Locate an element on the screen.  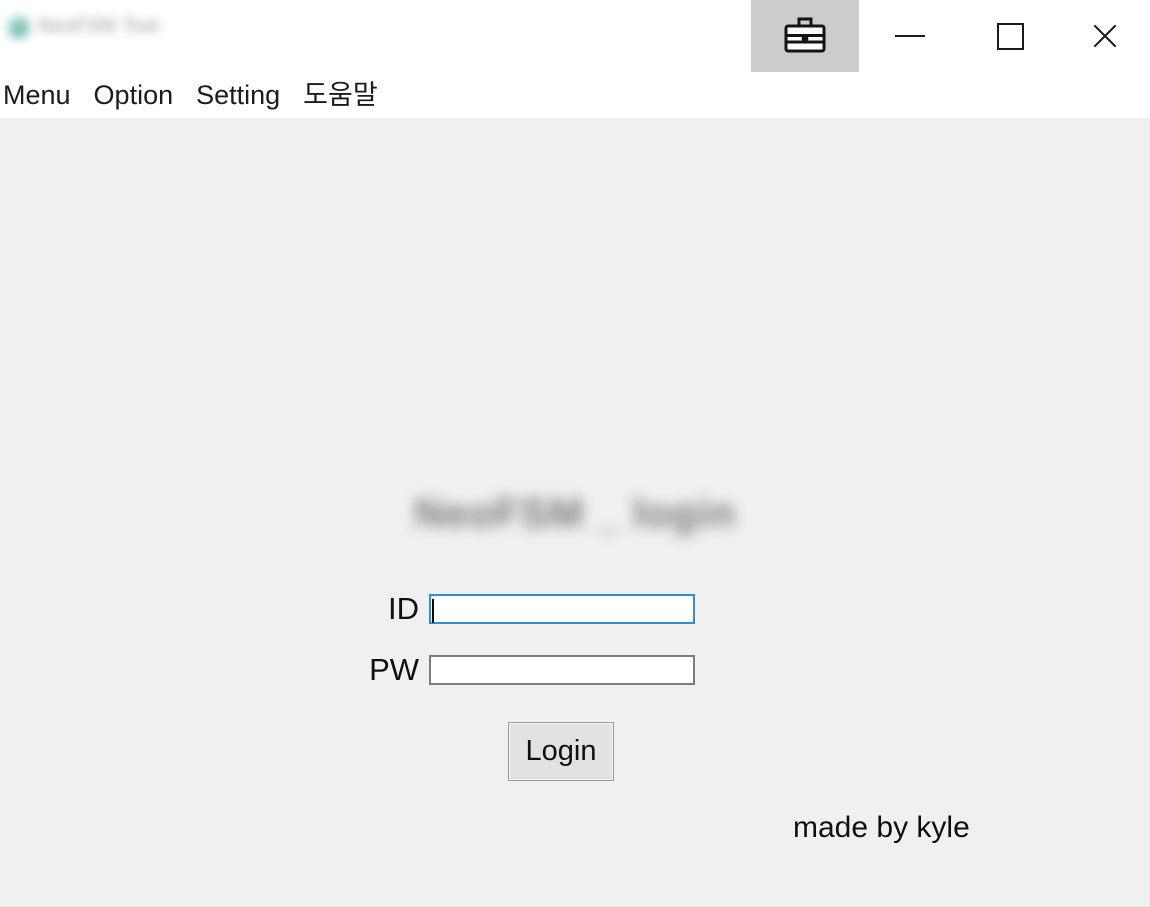
title-bar-branding: NeoFSM Tool is located at coordinates (83, 27).